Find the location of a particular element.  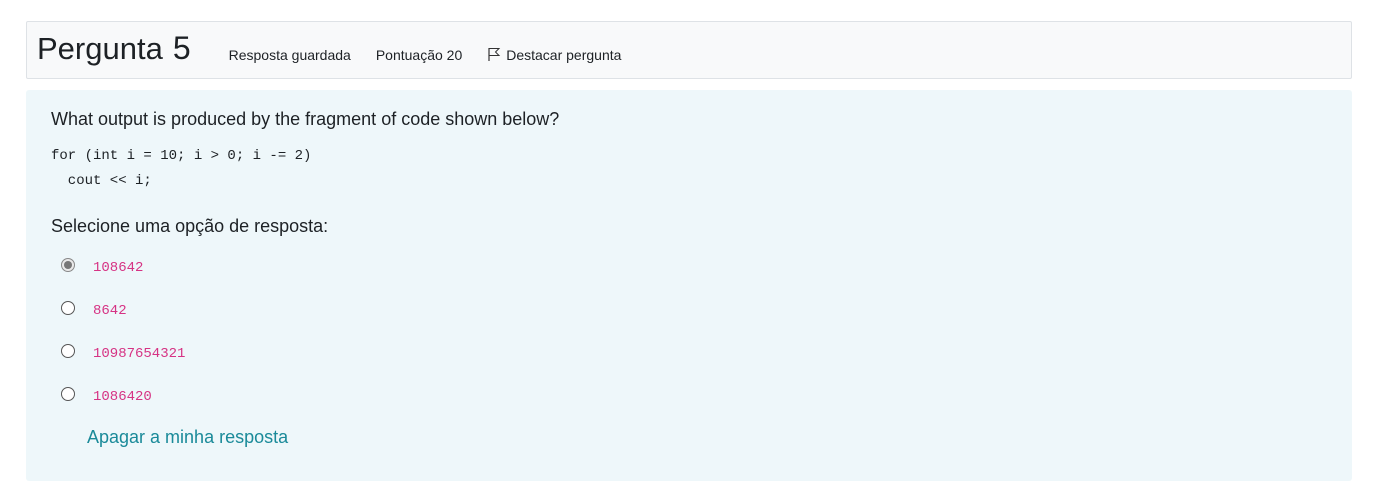

answer-option-label: 8642 is located at coordinates (110, 311).